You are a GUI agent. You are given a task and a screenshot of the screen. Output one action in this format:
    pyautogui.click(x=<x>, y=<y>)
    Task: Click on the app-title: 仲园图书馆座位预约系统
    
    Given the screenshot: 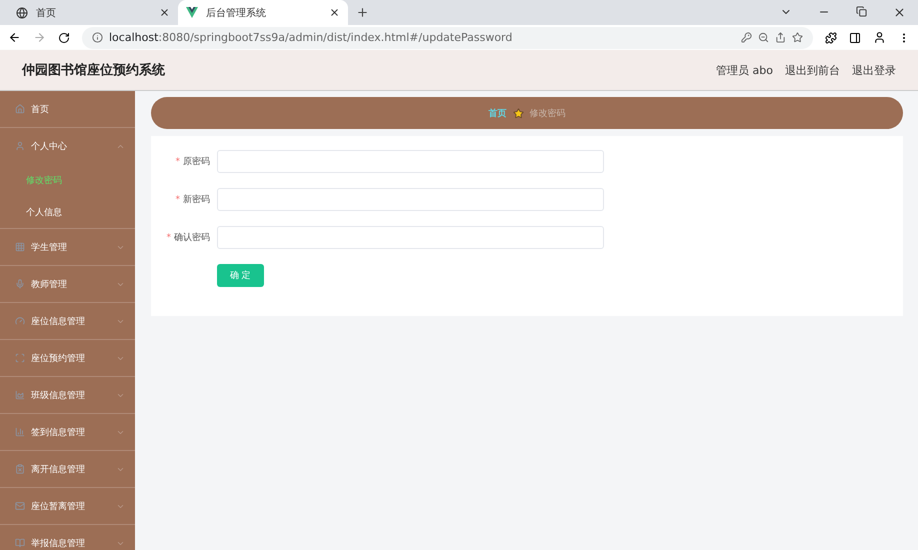 What is the action you would take?
    pyautogui.click(x=93, y=70)
    